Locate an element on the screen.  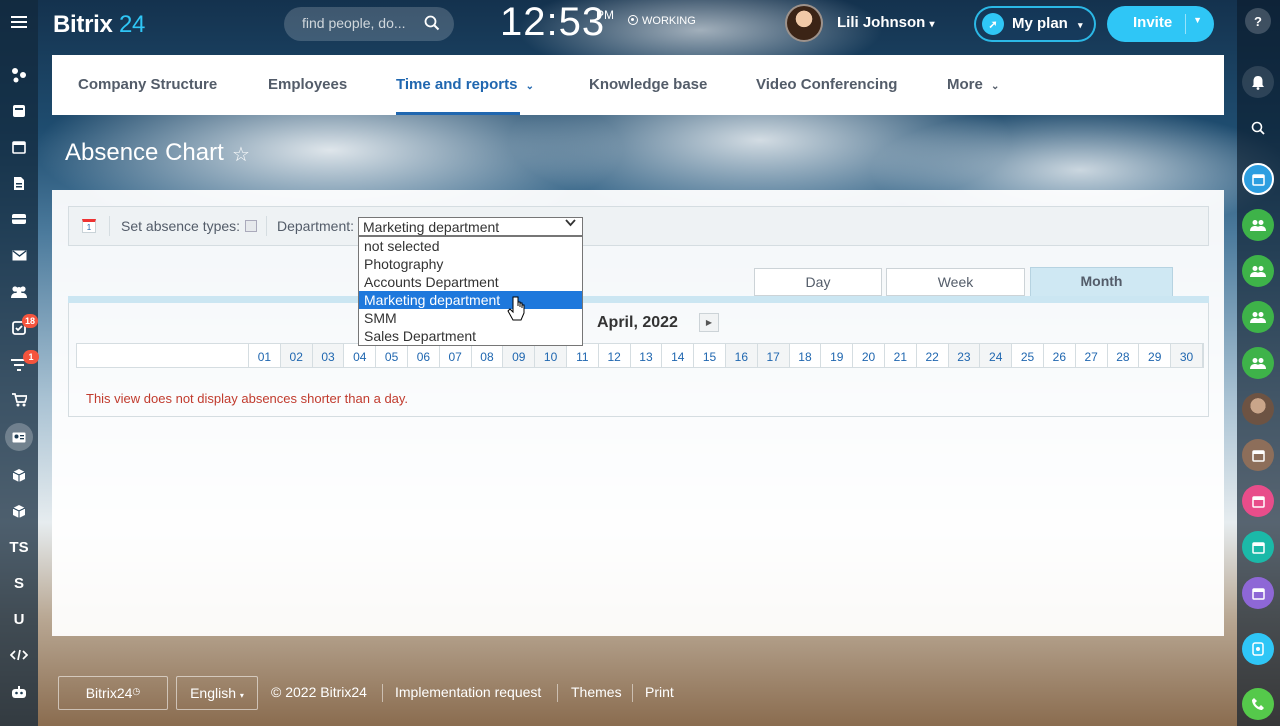
month-label: April, 2022 is located at coordinates (637, 322).